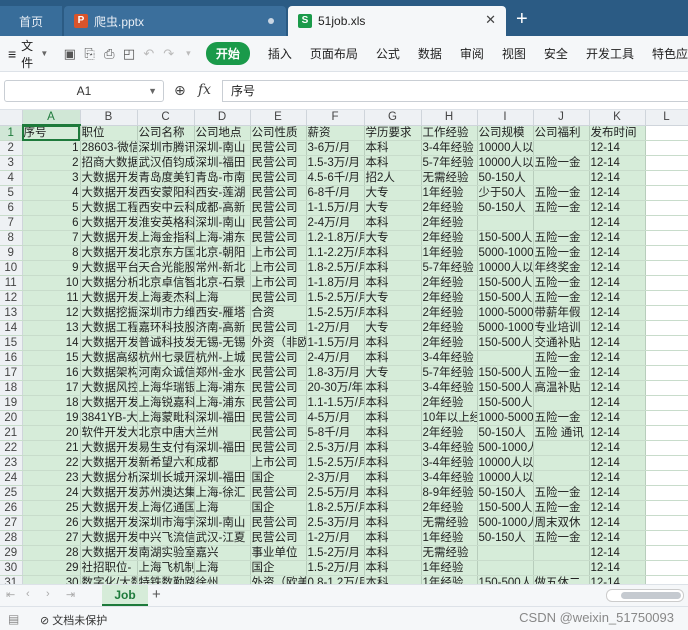 The image size is (688, 630). What do you see at coordinates (222, 298) in the screenshot?
I see `cell: 上海` at bounding box center [222, 298].